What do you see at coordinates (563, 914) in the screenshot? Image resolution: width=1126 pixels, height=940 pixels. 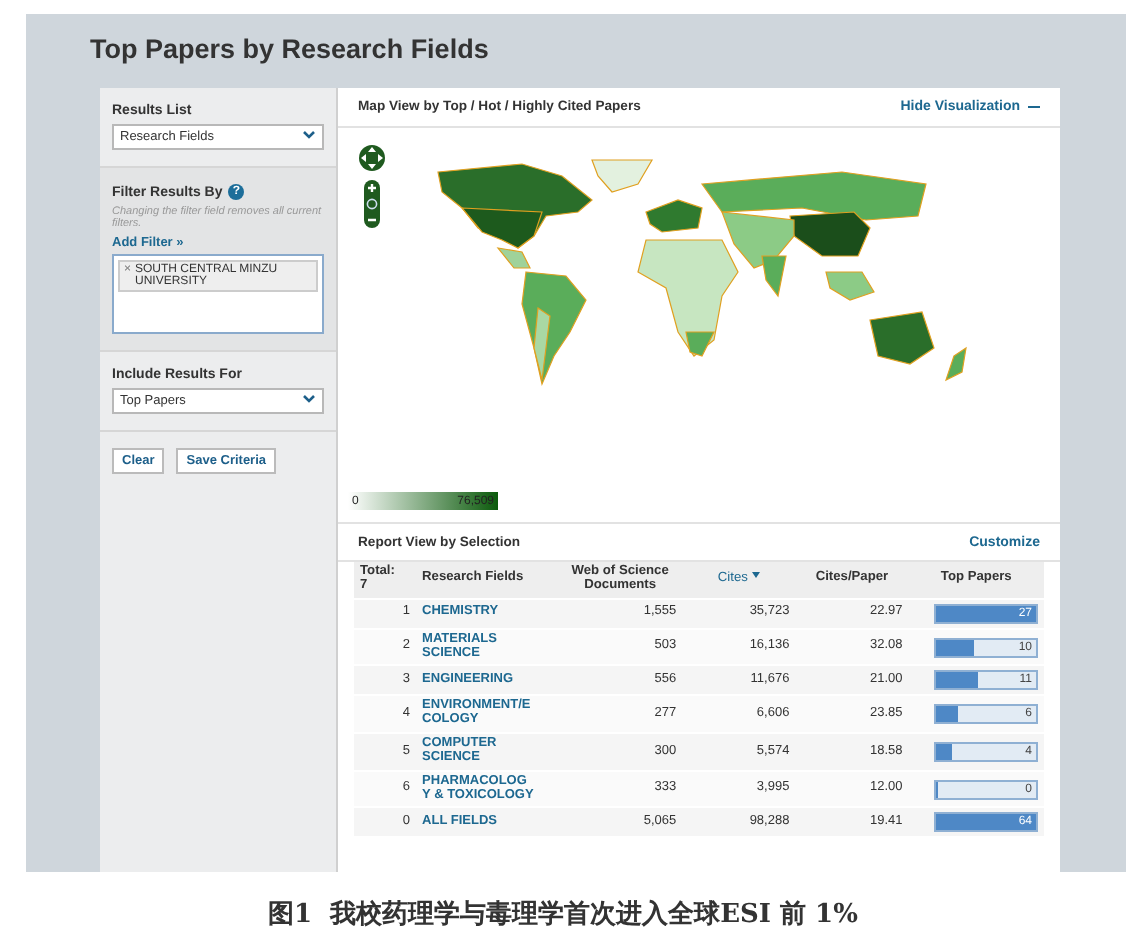 I see `figure-caption: 图1 我校药理学与毒理学首次进入全球ESI 前 1%` at bounding box center [563, 914].